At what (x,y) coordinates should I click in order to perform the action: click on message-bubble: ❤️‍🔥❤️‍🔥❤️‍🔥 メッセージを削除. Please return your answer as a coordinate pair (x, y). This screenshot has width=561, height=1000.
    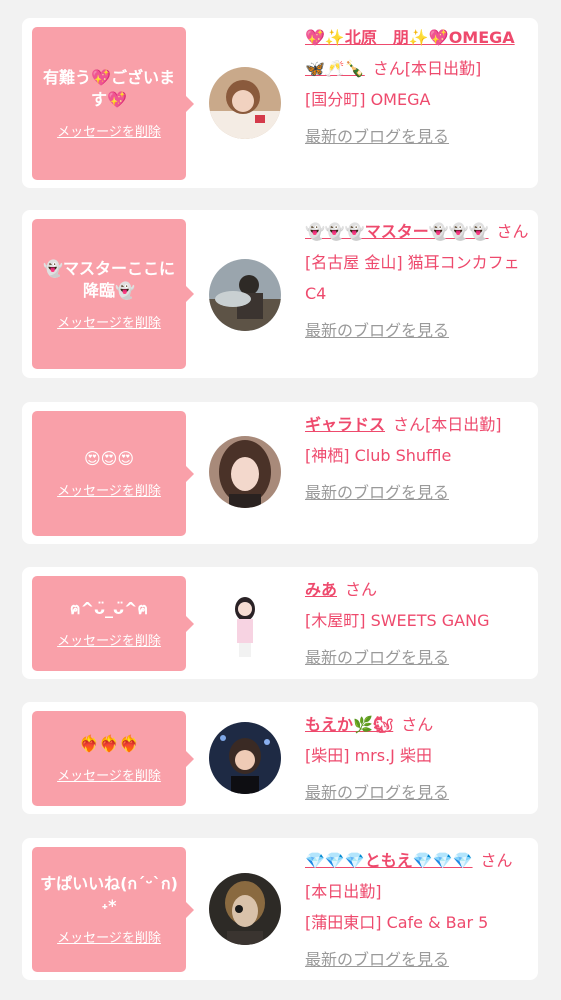
    Looking at the image, I should click on (113, 758).